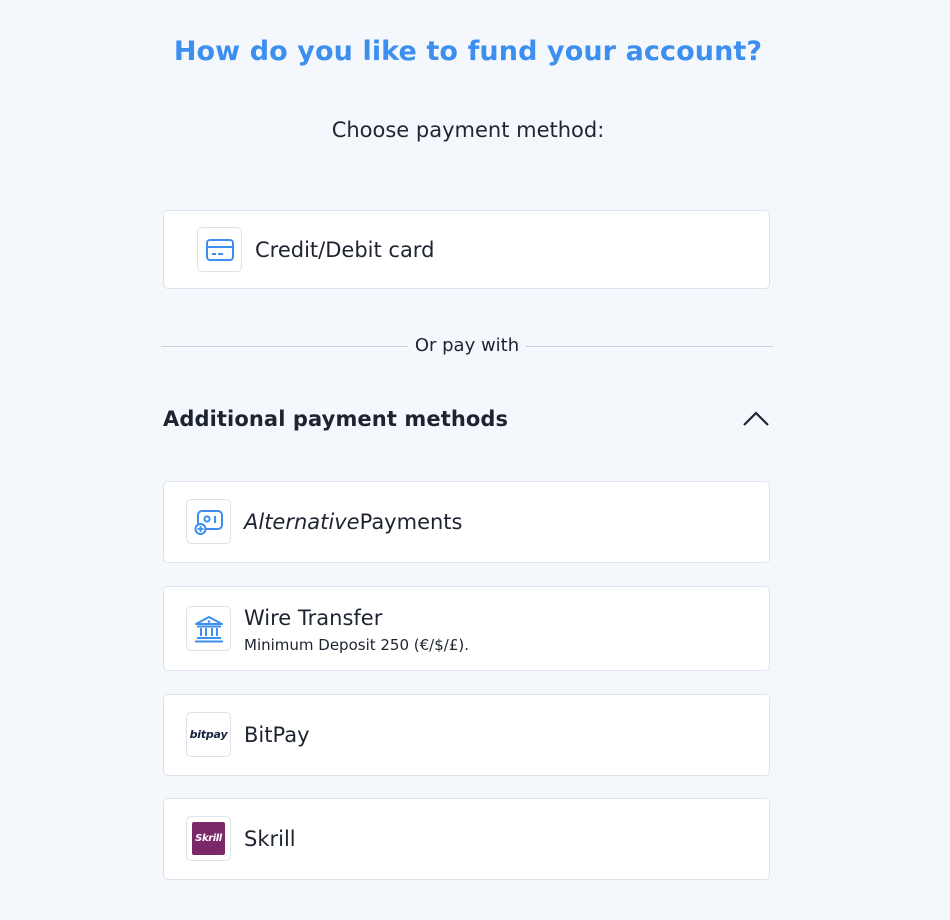 Image resolution: width=950 pixels, height=920 pixels. I want to click on bank-icon, so click(208, 628).